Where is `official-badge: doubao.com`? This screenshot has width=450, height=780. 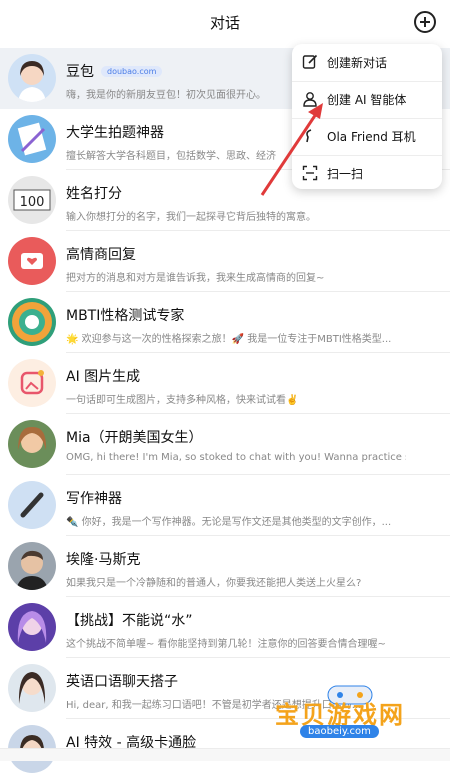
official-badge: doubao.com is located at coordinates (132, 71).